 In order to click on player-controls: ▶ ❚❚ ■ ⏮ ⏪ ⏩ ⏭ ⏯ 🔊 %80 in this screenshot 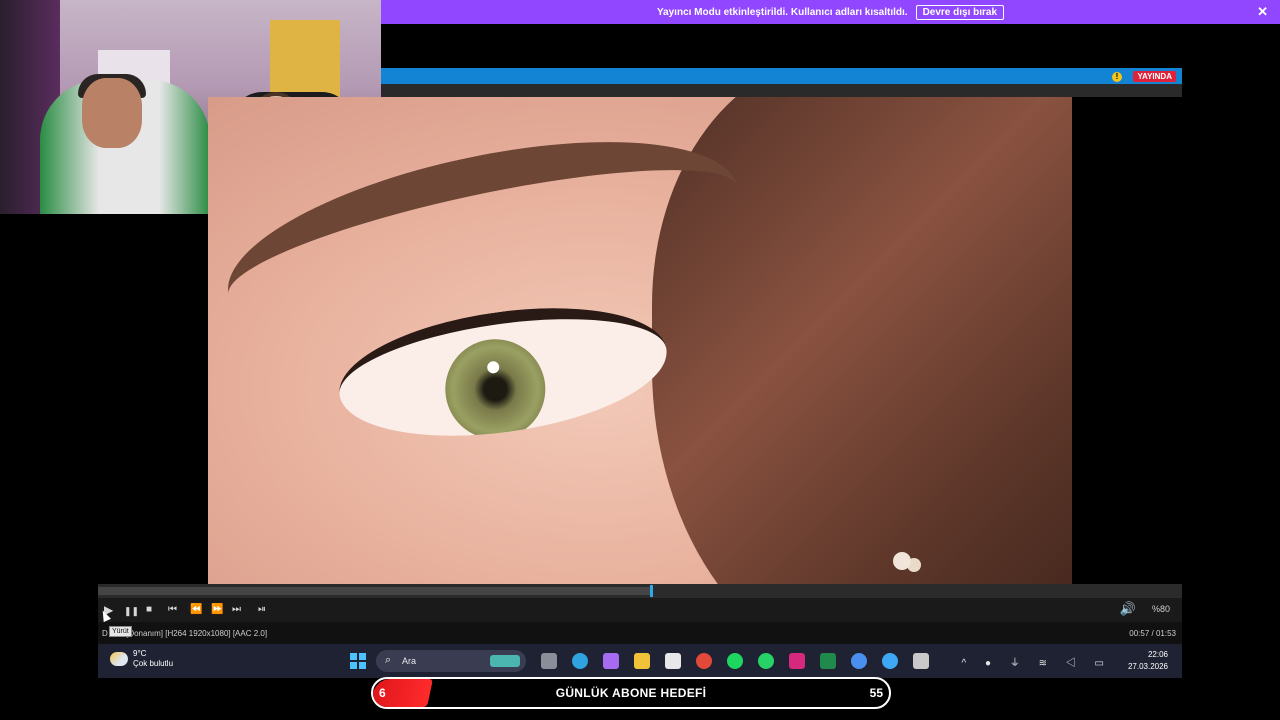, I will do `click(640, 610)`.